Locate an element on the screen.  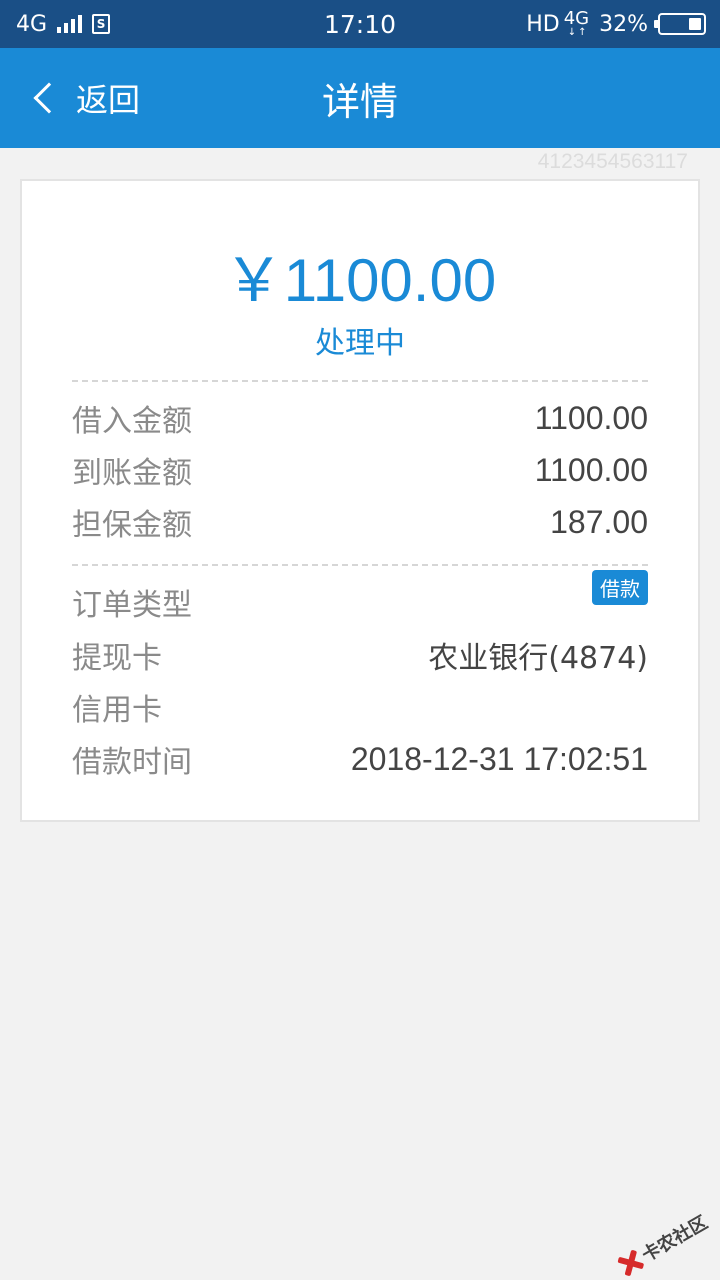
row-label: 提现卡 is located at coordinates (117, 658).